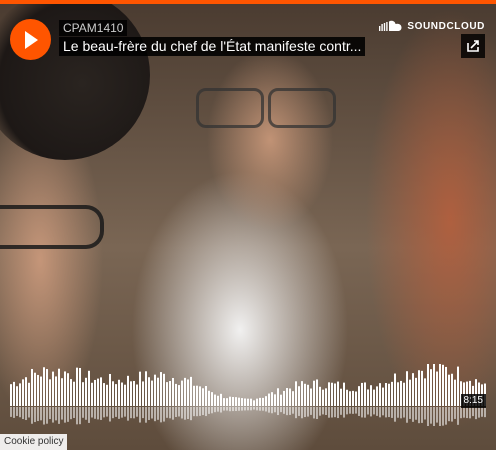  What do you see at coordinates (473, 46) in the screenshot?
I see `share-button` at bounding box center [473, 46].